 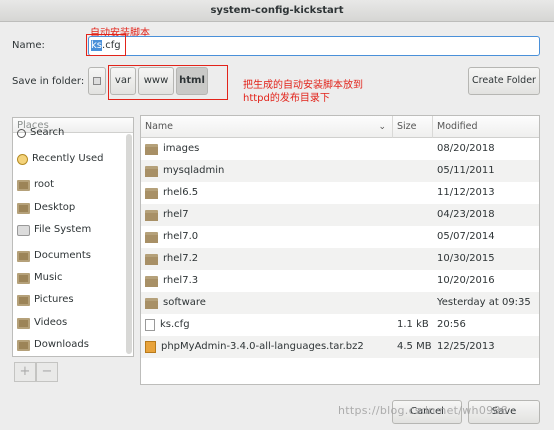 I want to click on file-name: ks.cfg, so click(x=175, y=324).